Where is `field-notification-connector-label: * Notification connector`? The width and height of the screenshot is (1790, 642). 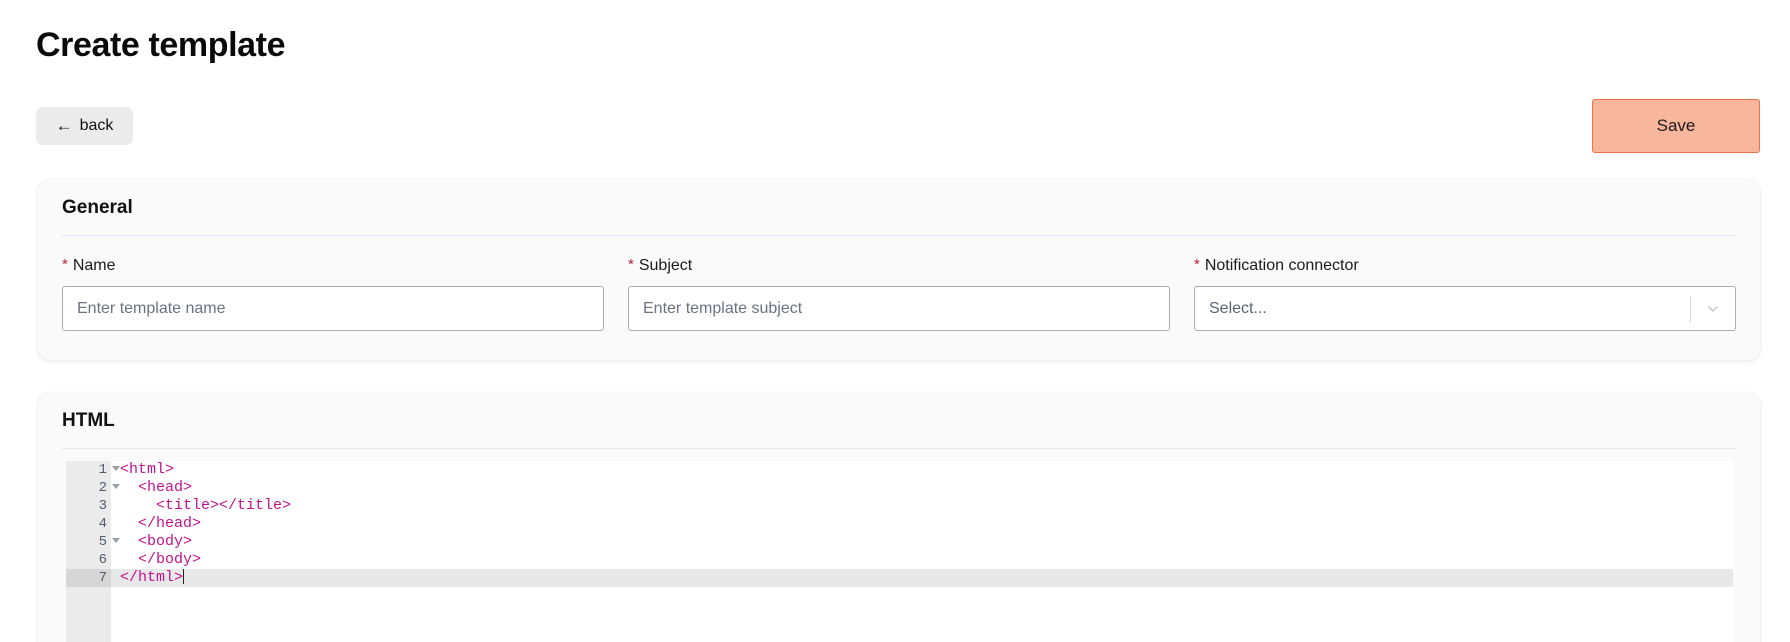 field-notification-connector-label: * Notification connector is located at coordinates (1465, 266).